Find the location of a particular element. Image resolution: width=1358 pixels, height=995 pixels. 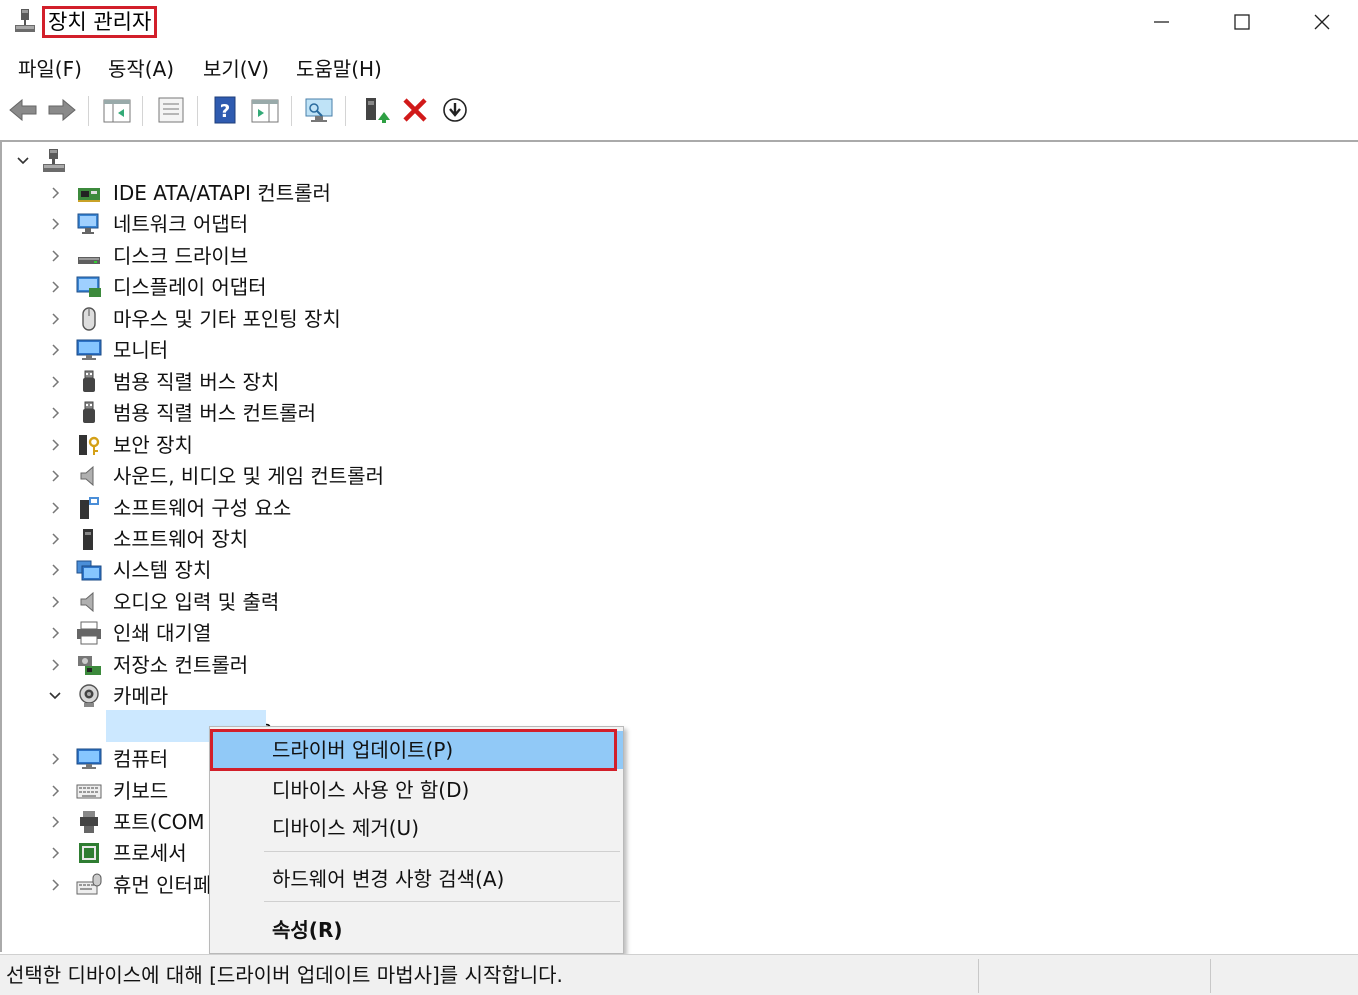

tree-category: 모니터 is located at coordinates (300, 350).